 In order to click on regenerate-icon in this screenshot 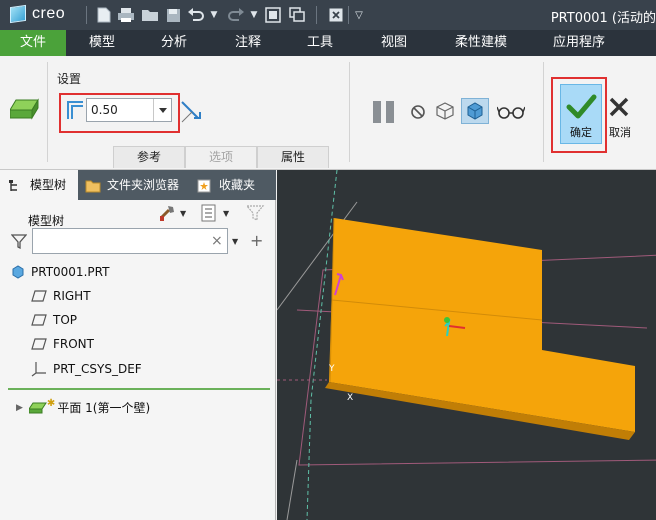, I will do `click(273, 15)`.